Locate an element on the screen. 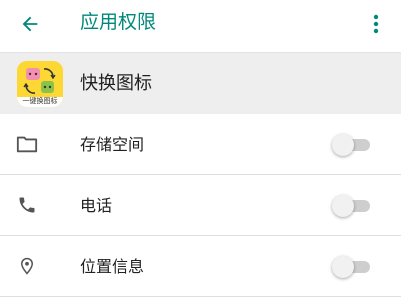 This screenshot has height=301, width=401. folder-icon is located at coordinates (27, 144).